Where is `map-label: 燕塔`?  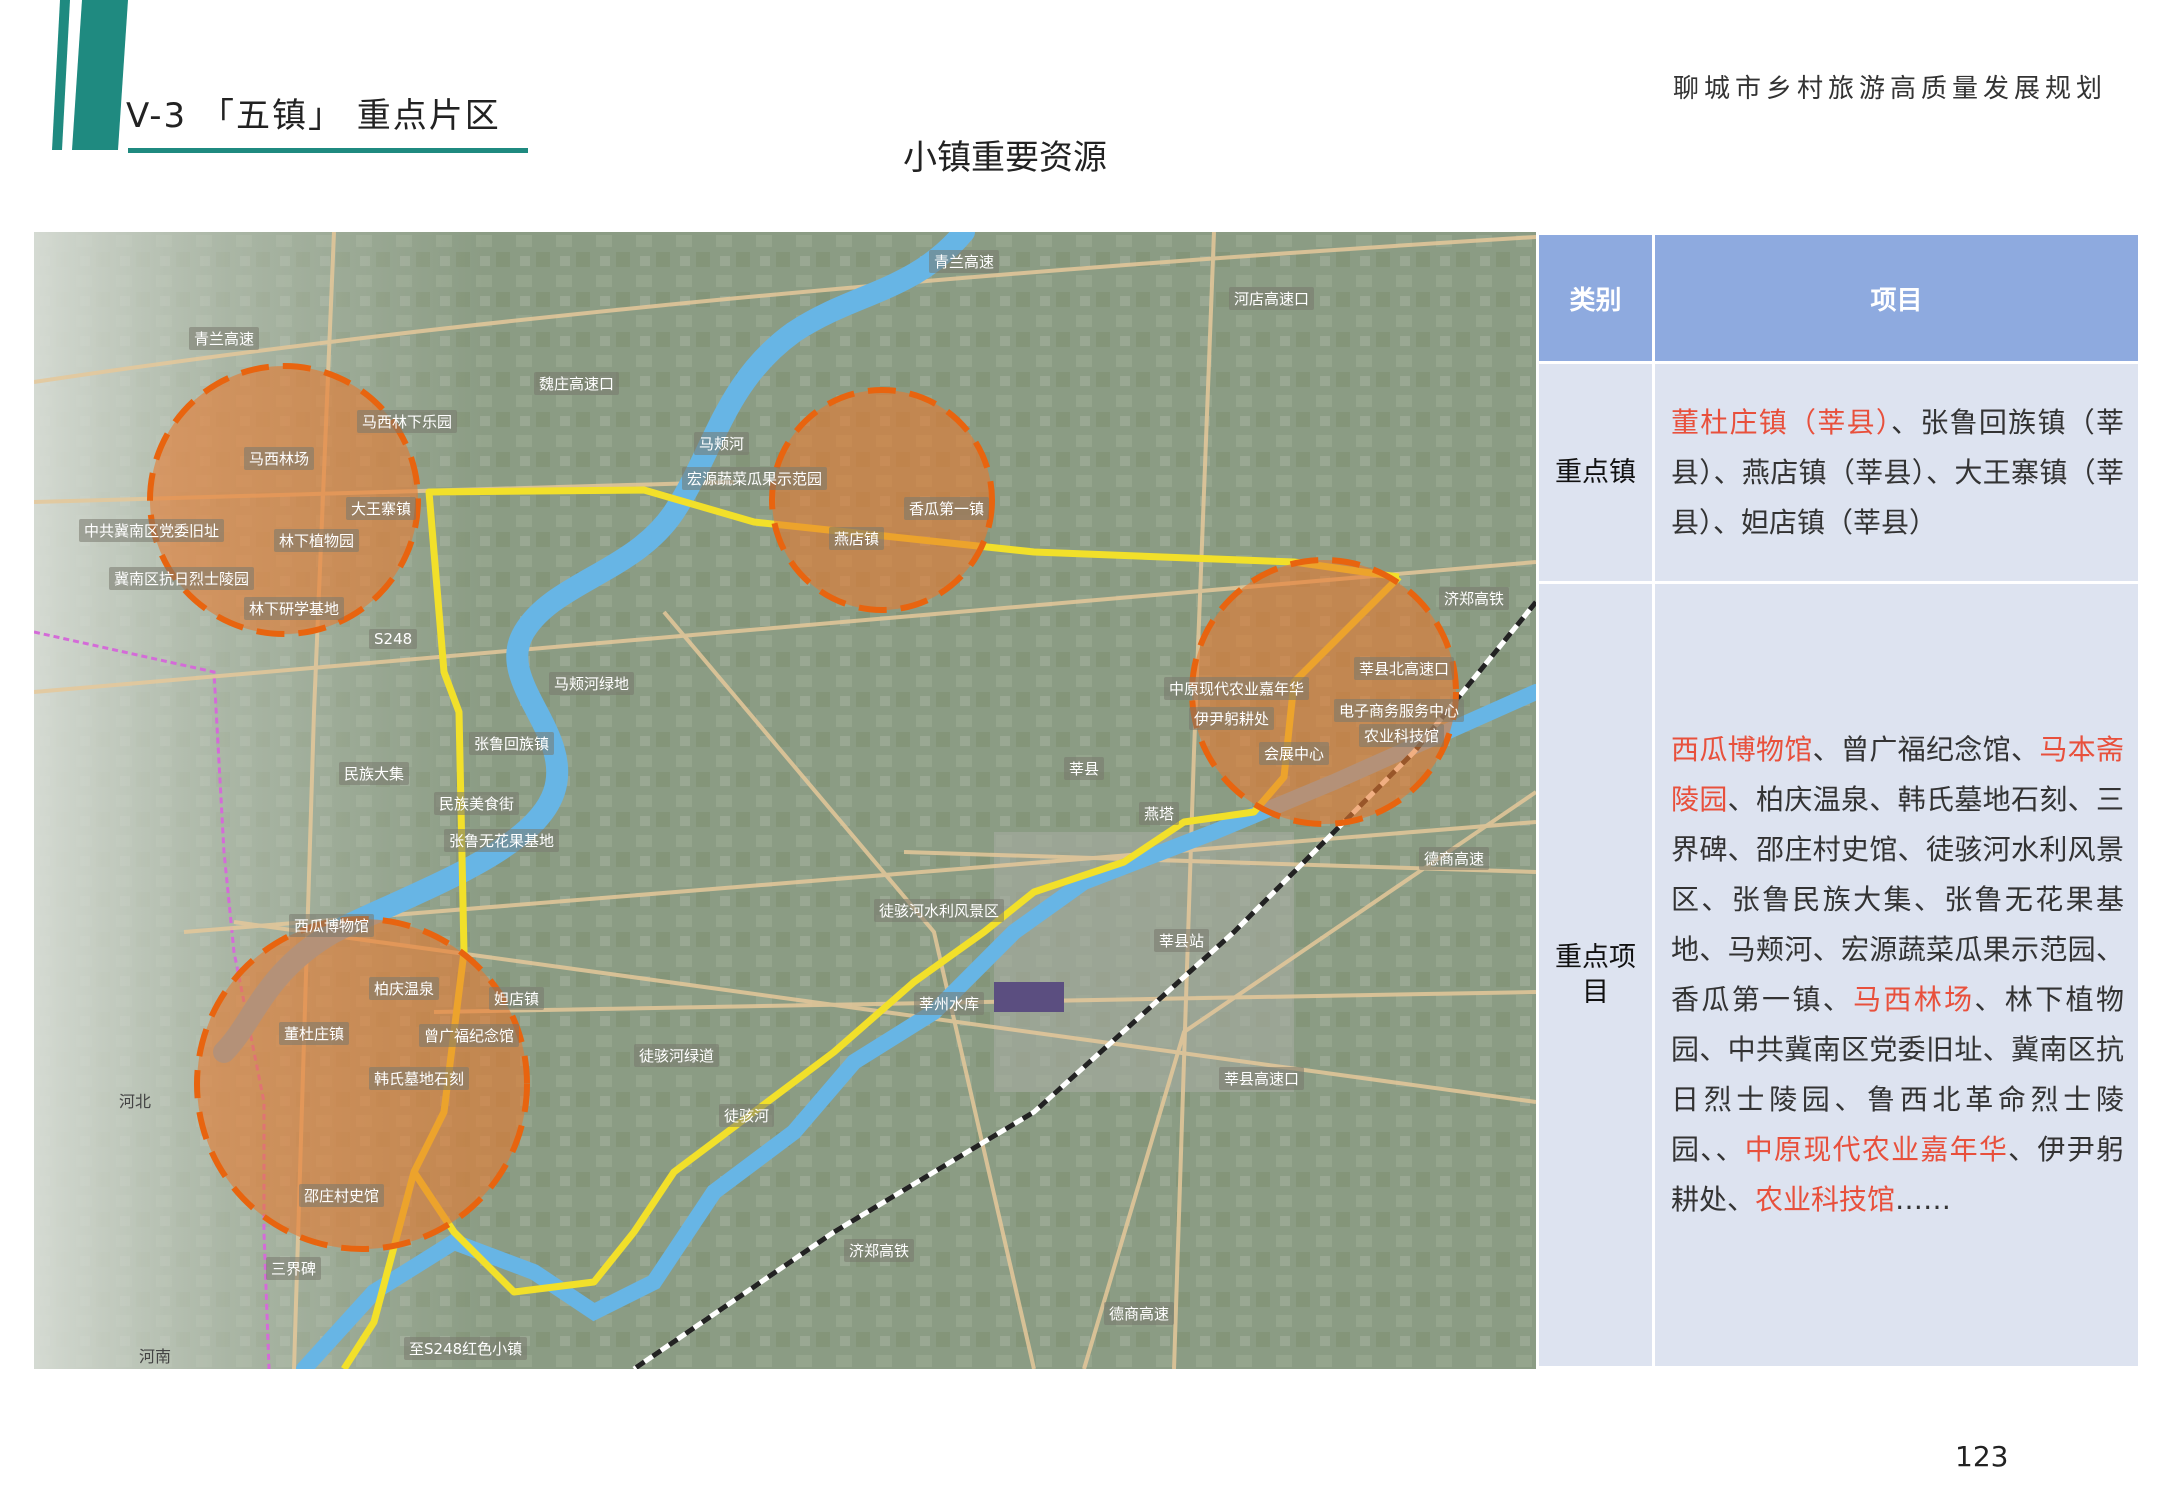 map-label: 燕塔 is located at coordinates (1159, 813).